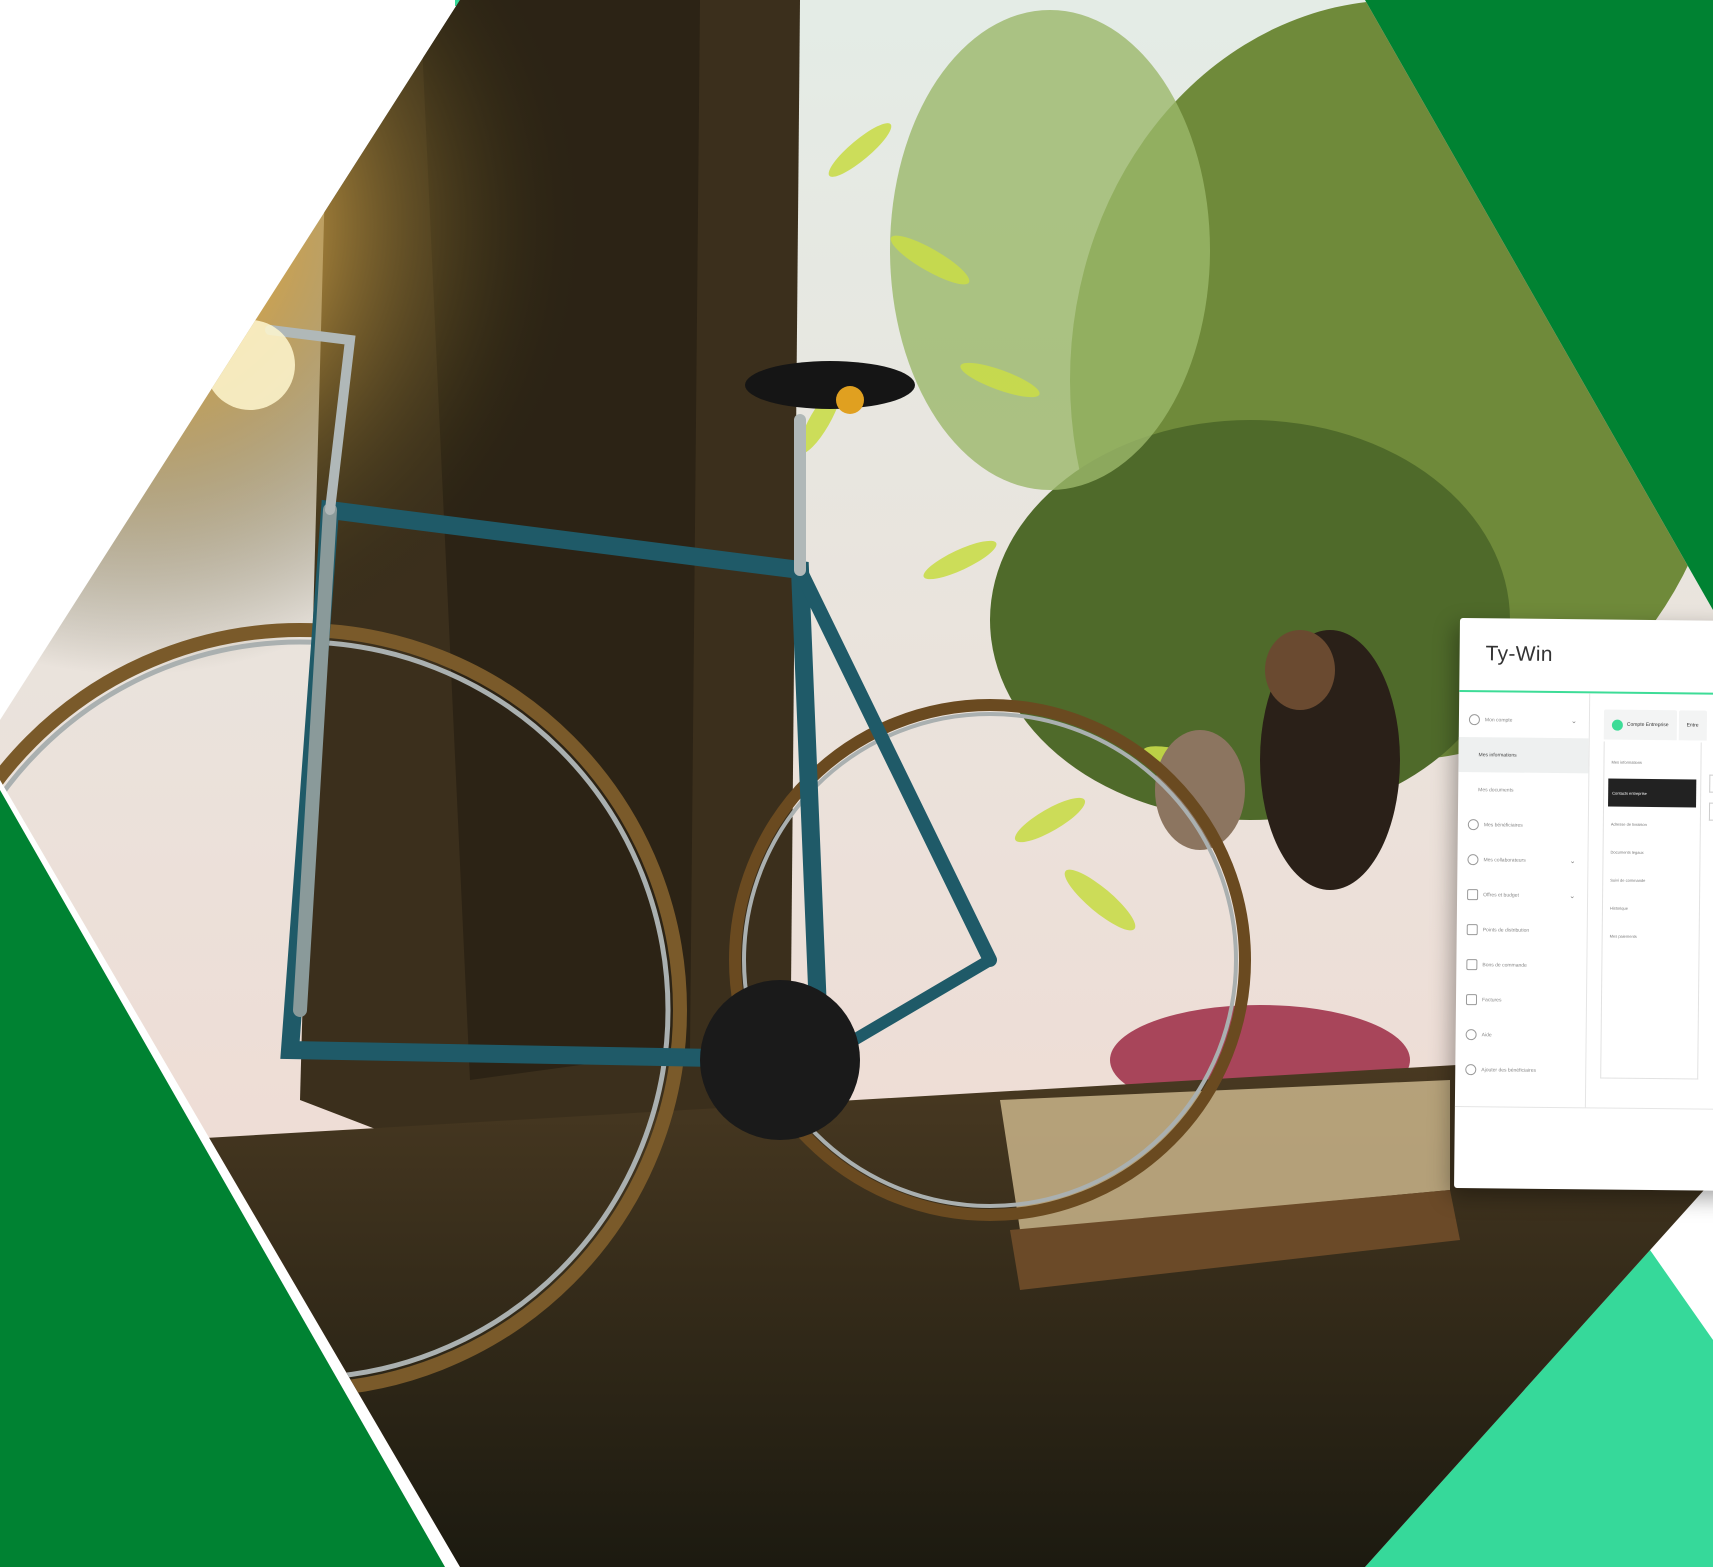  I want to click on sidebar-item-label: Aide, so click(1486, 1034).